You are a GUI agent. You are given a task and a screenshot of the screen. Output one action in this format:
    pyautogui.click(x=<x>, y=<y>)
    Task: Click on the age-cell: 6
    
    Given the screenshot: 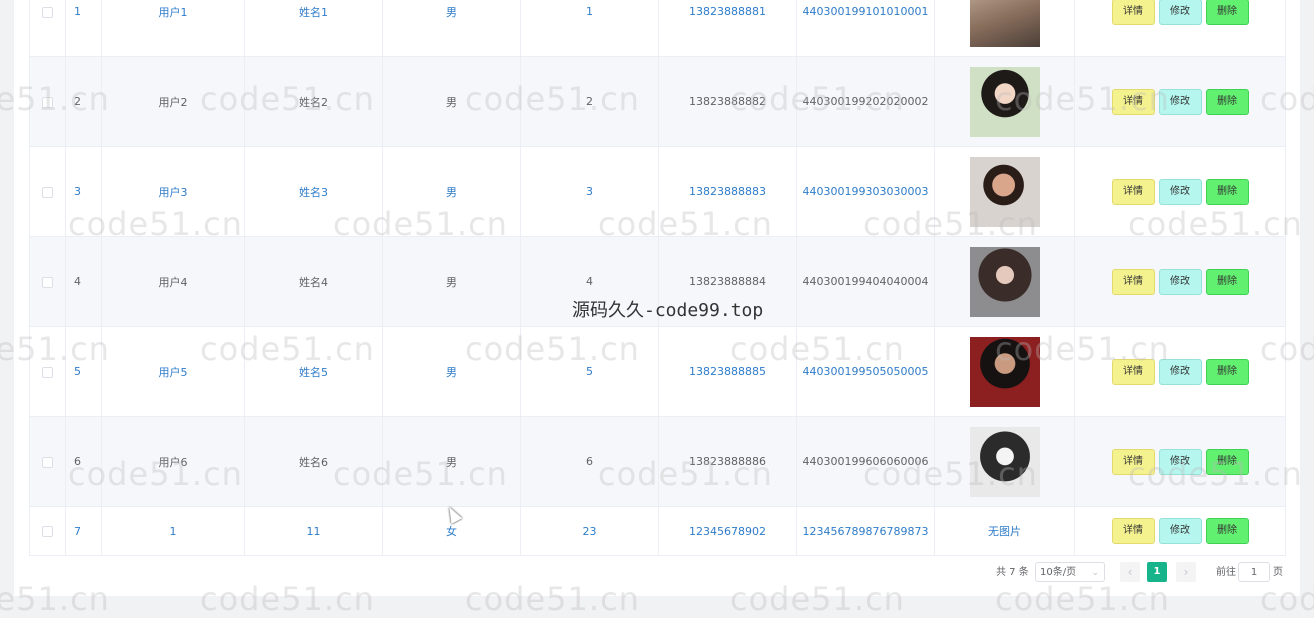 What is the action you would take?
    pyautogui.click(x=589, y=461)
    